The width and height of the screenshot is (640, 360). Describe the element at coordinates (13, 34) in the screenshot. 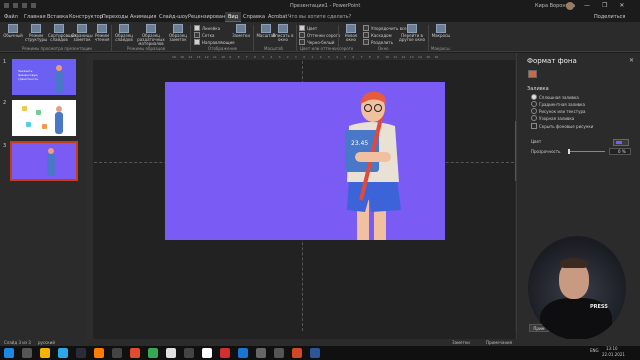

I see `normal-view-button: Обычный` at that location.